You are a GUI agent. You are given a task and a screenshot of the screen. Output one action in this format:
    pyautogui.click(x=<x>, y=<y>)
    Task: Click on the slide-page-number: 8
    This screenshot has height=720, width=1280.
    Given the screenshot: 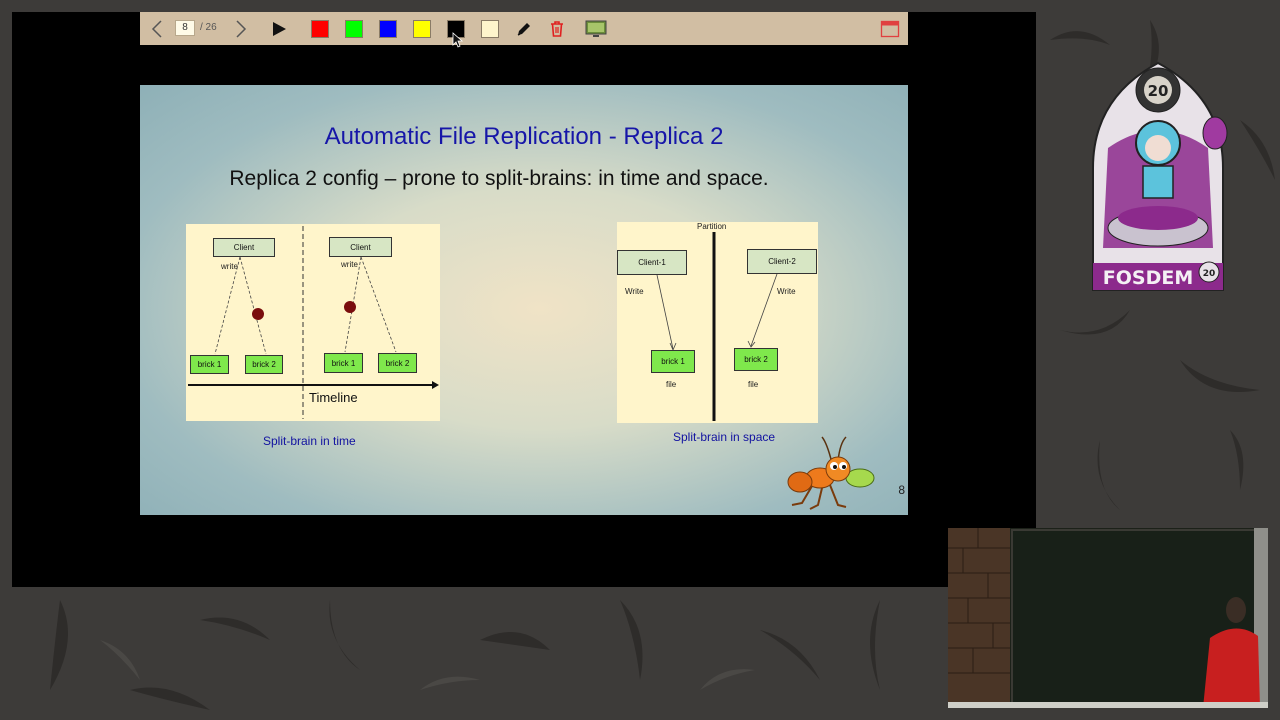 What is the action you would take?
    pyautogui.click(x=901, y=490)
    